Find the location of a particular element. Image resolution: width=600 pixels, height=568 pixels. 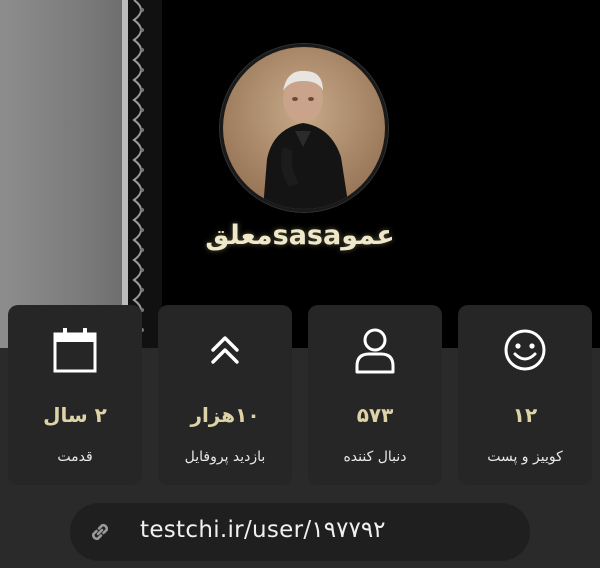

stat-label: بازدید پروفایل is located at coordinates (225, 457).